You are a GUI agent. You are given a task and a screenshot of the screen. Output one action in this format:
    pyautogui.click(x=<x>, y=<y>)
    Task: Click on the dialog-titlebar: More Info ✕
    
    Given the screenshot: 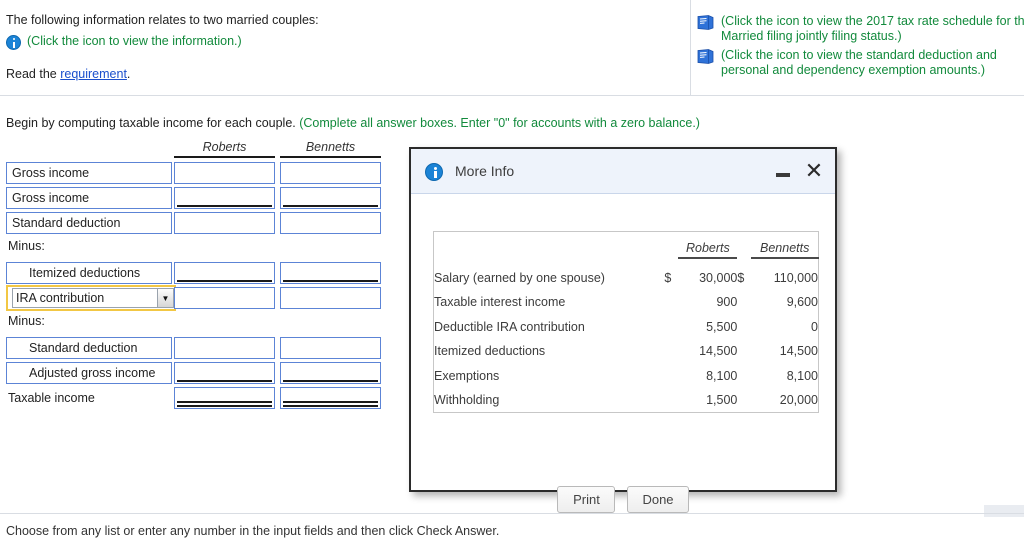 What is the action you would take?
    pyautogui.click(x=623, y=171)
    